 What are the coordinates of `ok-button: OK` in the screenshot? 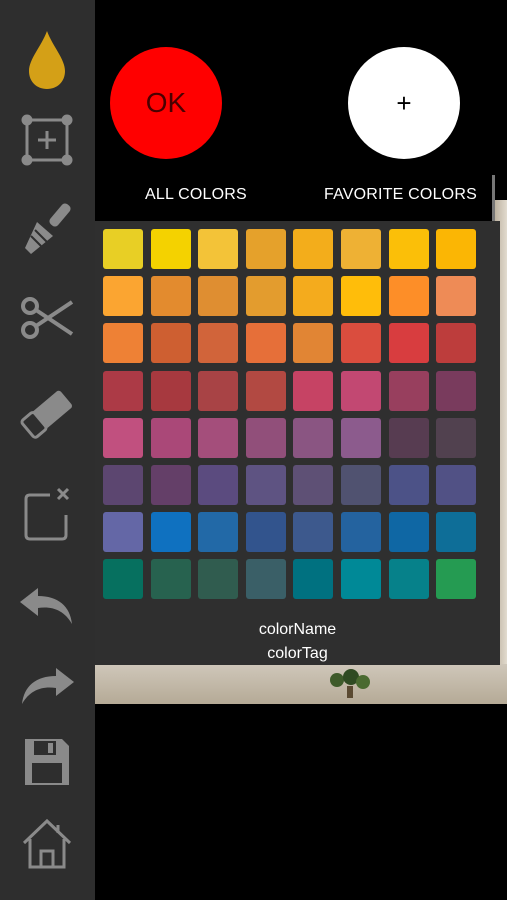 It's located at (166, 103).